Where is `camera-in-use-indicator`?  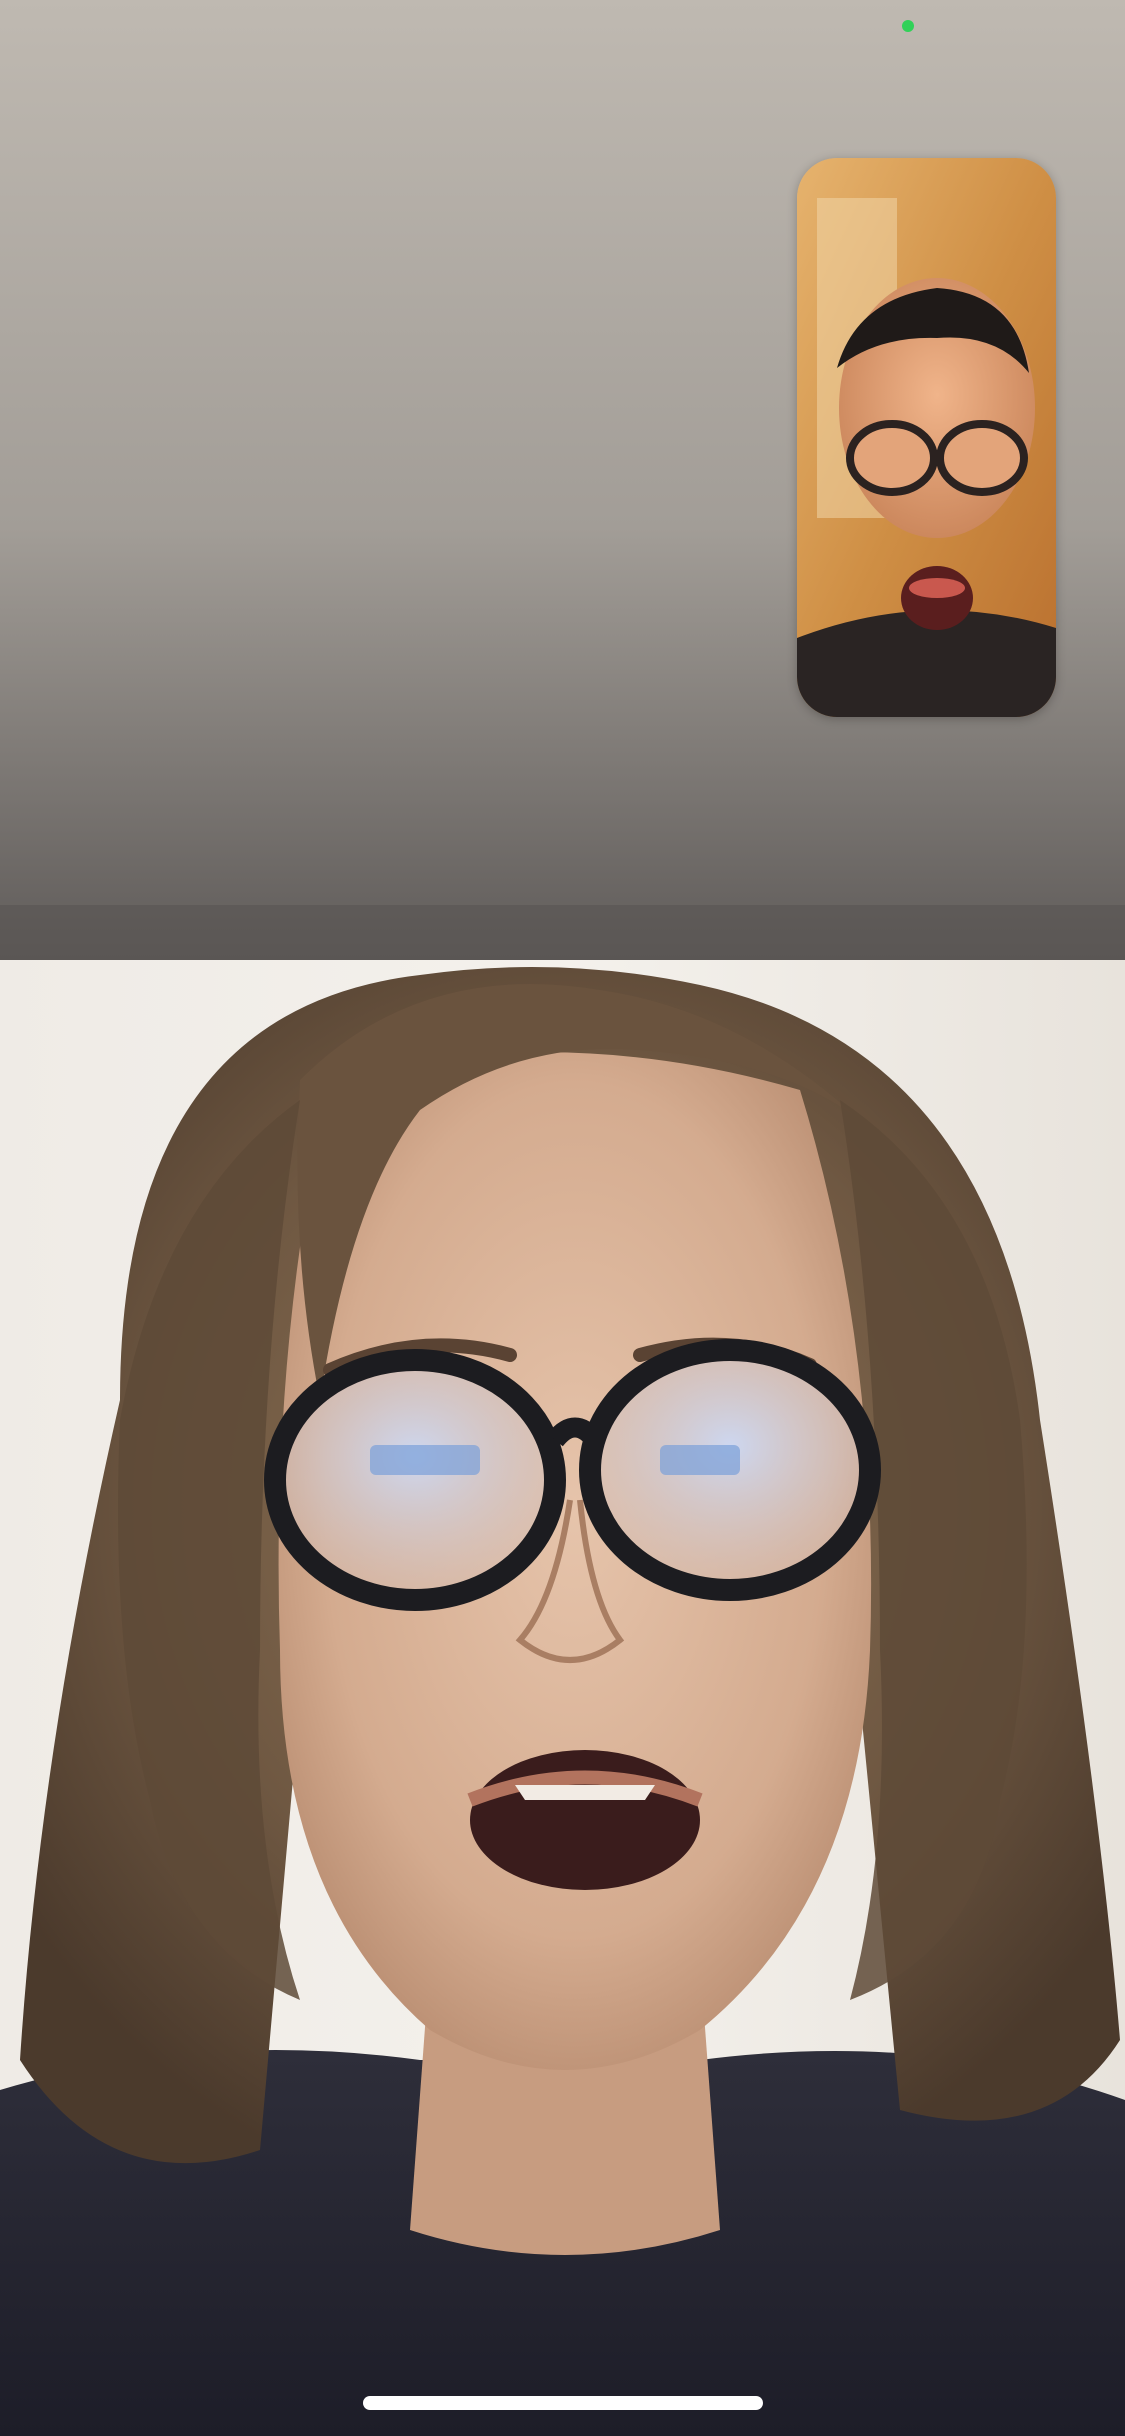 camera-in-use-indicator is located at coordinates (908, 26).